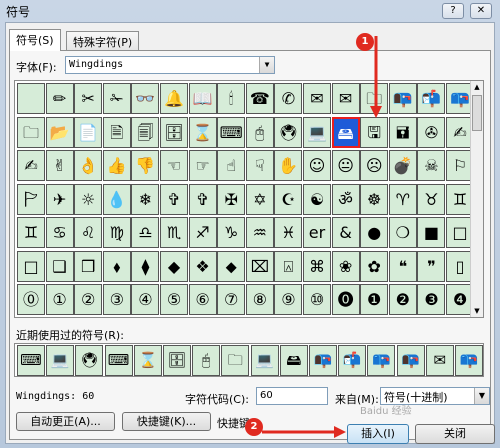  Describe the element at coordinates (35, 40) in the screenshot. I see `tab-symbols: 符号(S)` at that location.